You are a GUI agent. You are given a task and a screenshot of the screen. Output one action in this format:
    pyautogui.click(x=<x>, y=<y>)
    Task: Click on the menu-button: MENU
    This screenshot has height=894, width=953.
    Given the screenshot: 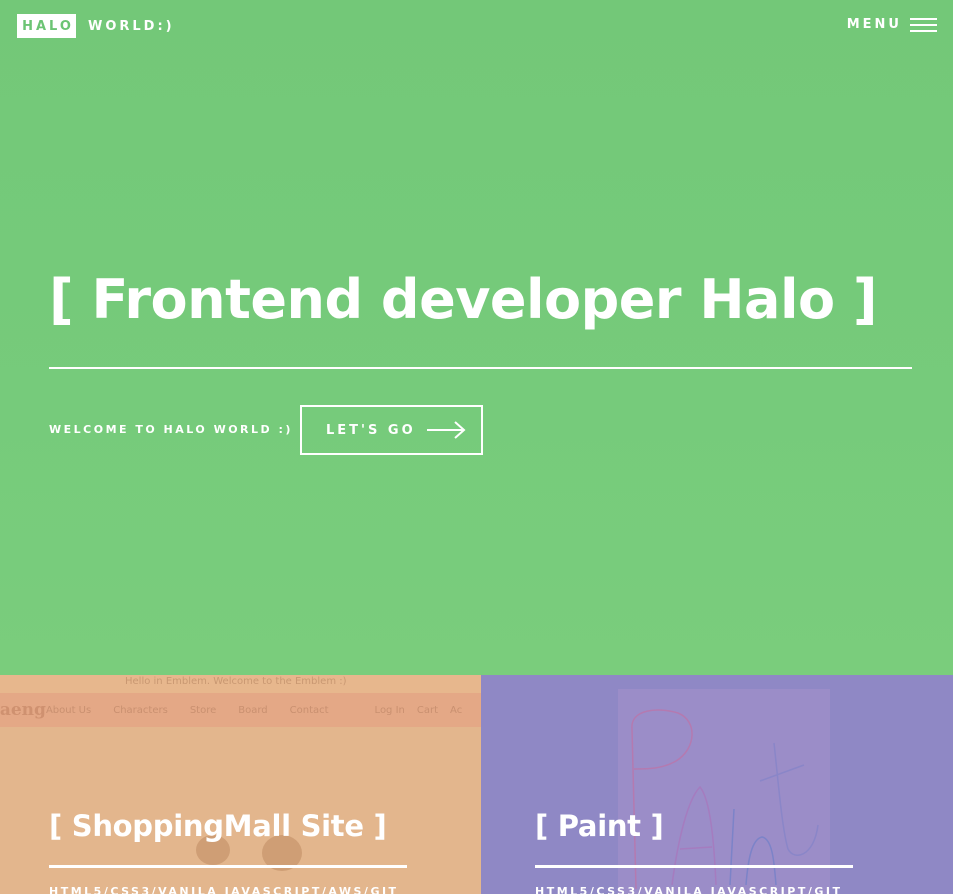 What is the action you would take?
    pyautogui.click(x=892, y=24)
    